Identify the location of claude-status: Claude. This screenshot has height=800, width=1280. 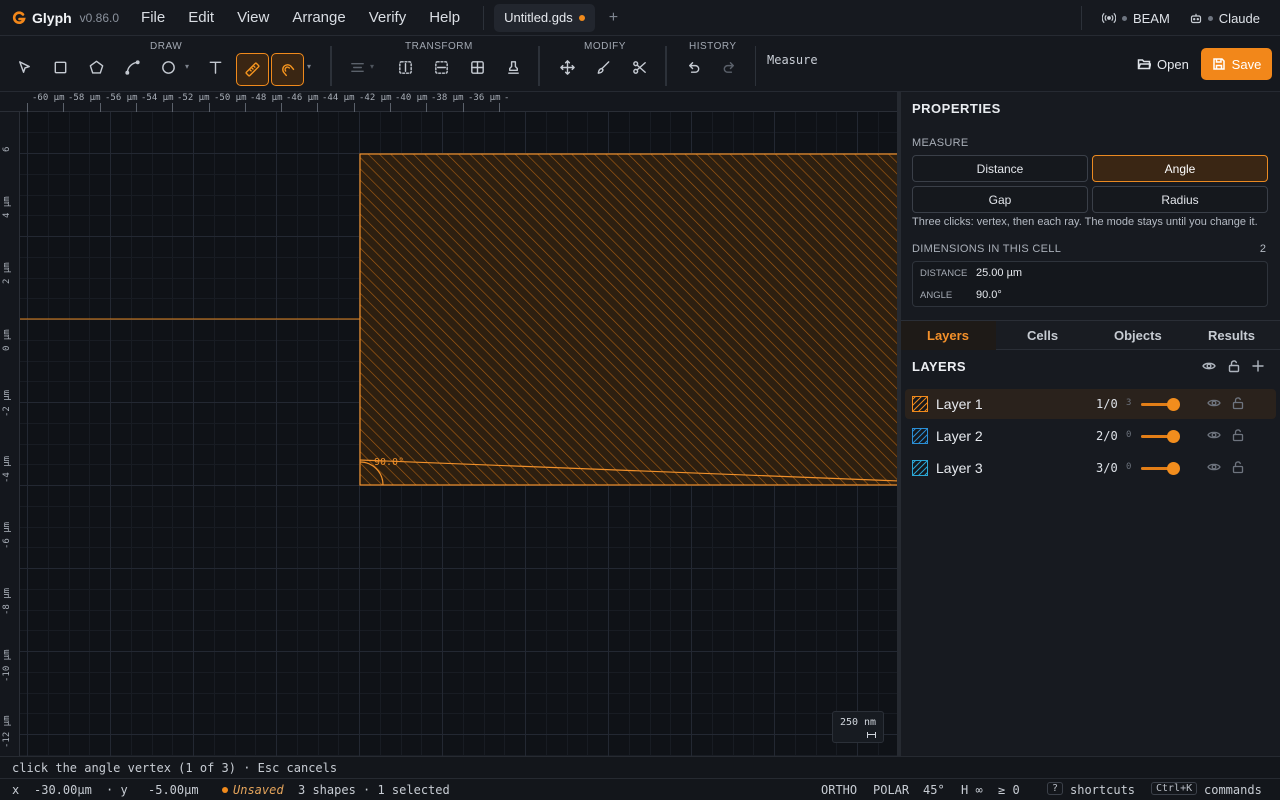
(1225, 18).